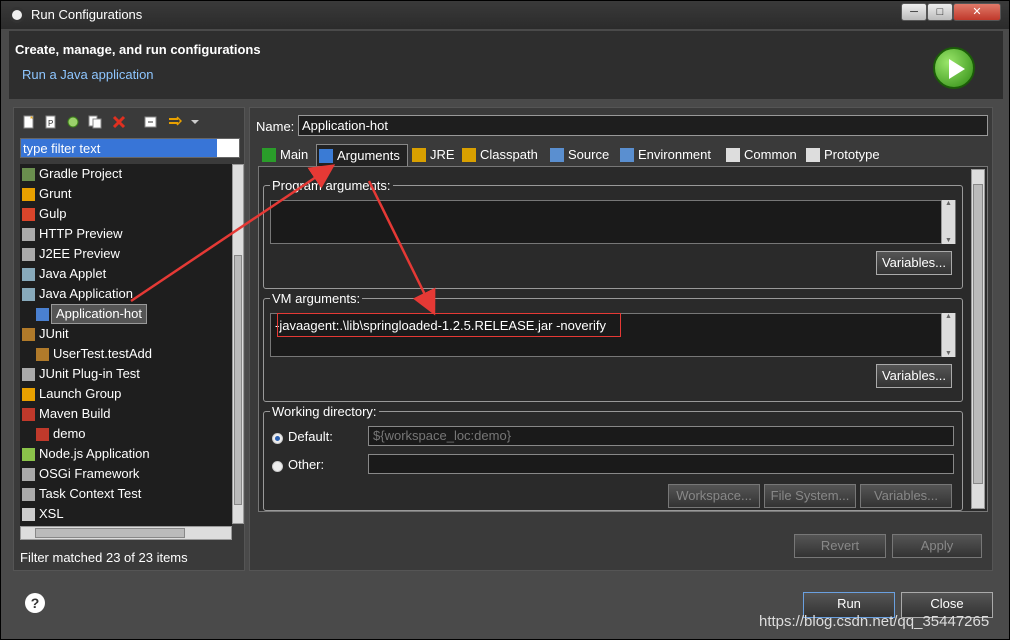  What do you see at coordinates (81, 173) in the screenshot?
I see `tree-item-label: Gradle Project` at bounding box center [81, 173].